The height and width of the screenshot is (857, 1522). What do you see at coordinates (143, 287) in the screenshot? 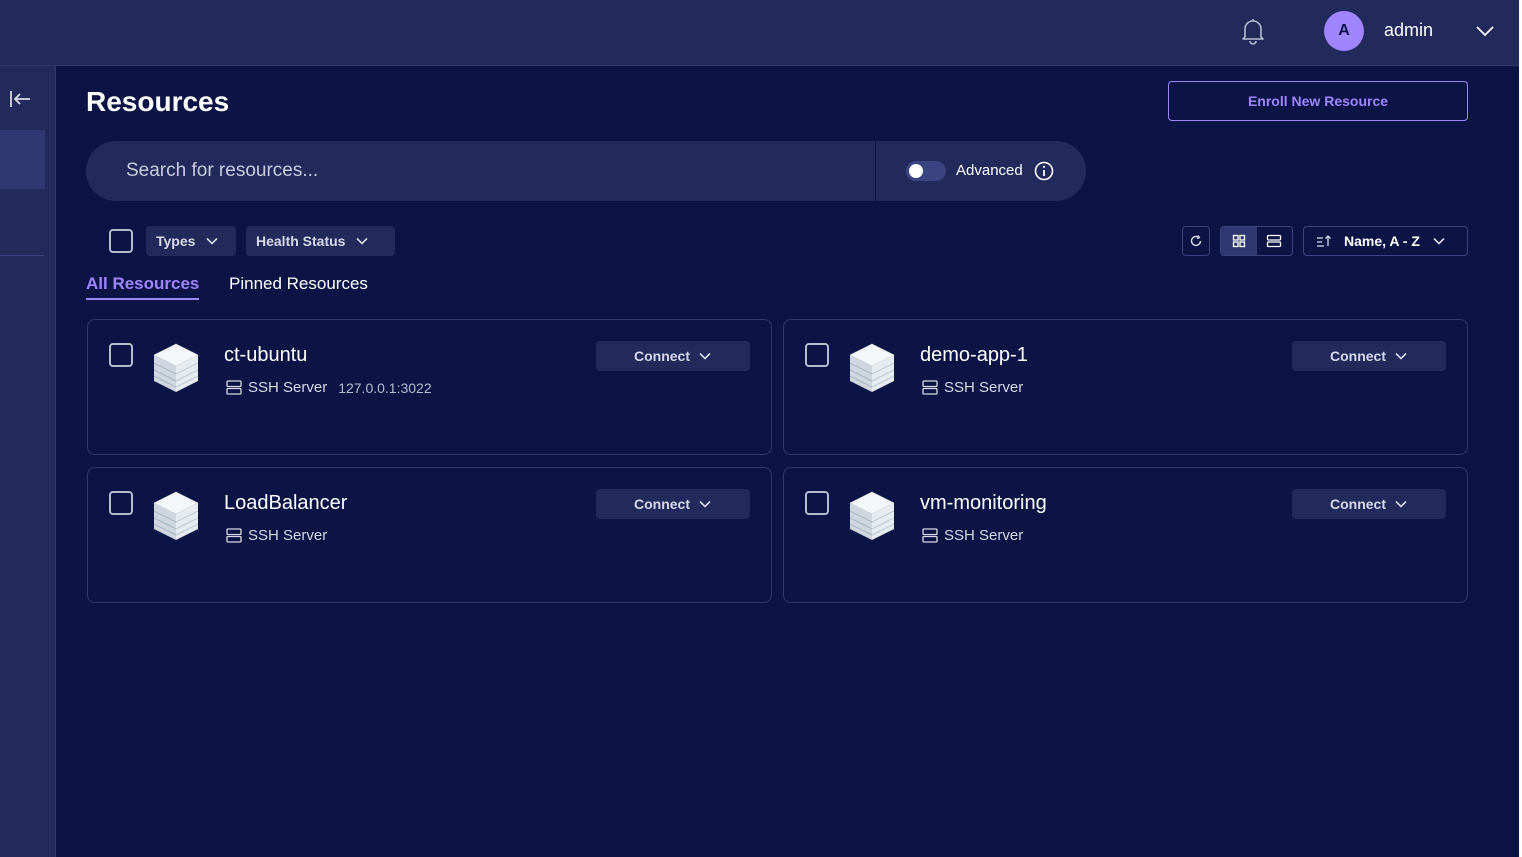
I see `tab-all-resources: All Resources` at bounding box center [143, 287].